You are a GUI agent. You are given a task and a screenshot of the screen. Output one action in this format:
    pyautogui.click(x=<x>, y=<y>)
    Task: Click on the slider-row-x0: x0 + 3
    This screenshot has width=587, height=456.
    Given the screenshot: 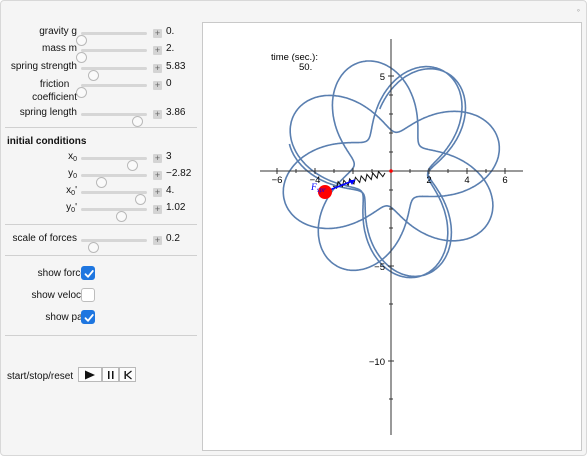 What is the action you would take?
    pyautogui.click(x=100, y=160)
    